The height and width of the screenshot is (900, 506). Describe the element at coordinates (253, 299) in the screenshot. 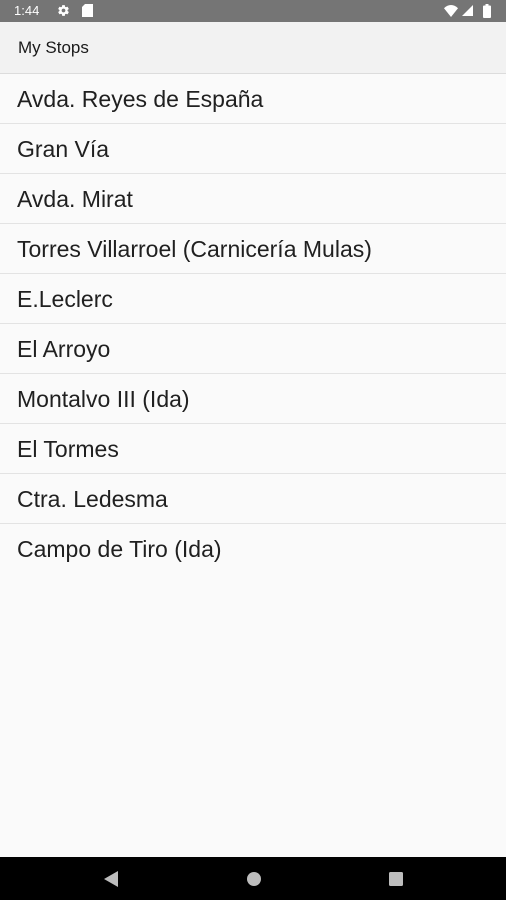

I see `stop-list-item: E.Leclerc` at that location.